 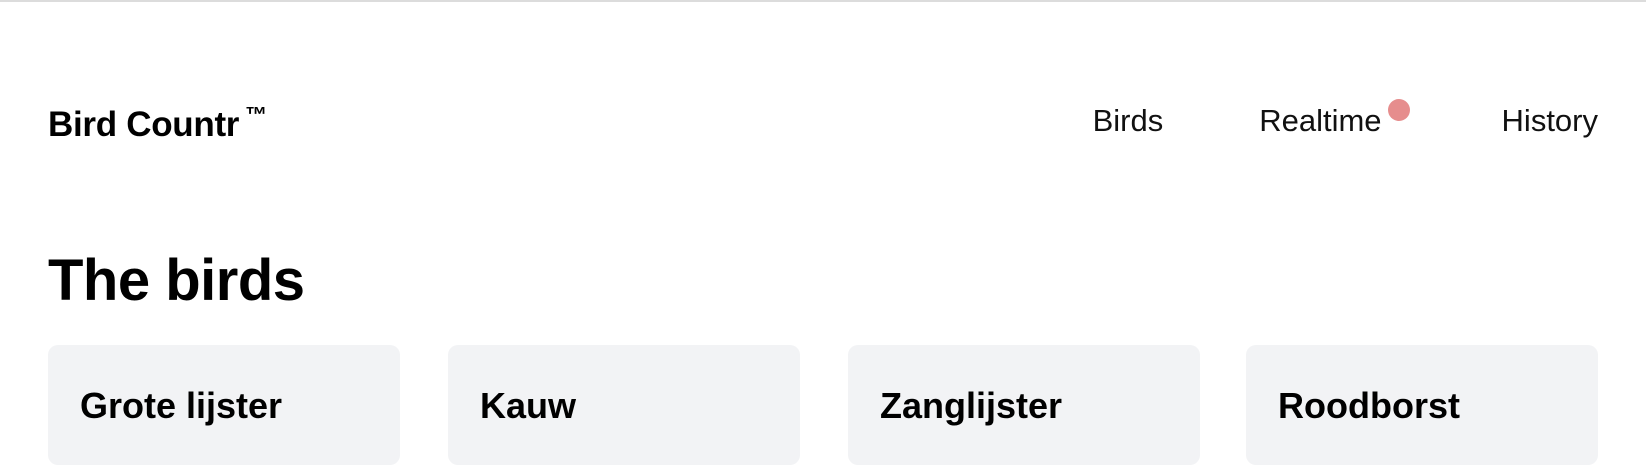 I want to click on notification-dot-icon, so click(x=1398, y=110).